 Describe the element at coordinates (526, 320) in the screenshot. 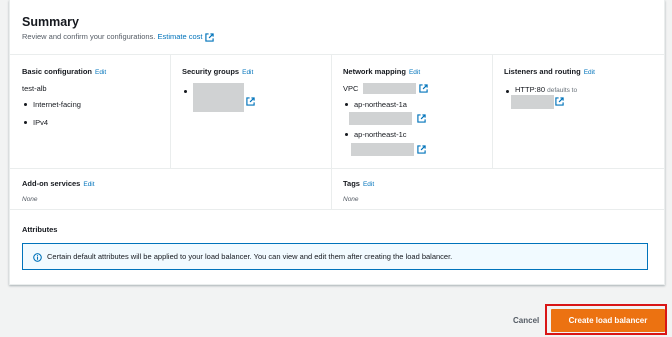

I see `cancel-button: Cancel` at that location.